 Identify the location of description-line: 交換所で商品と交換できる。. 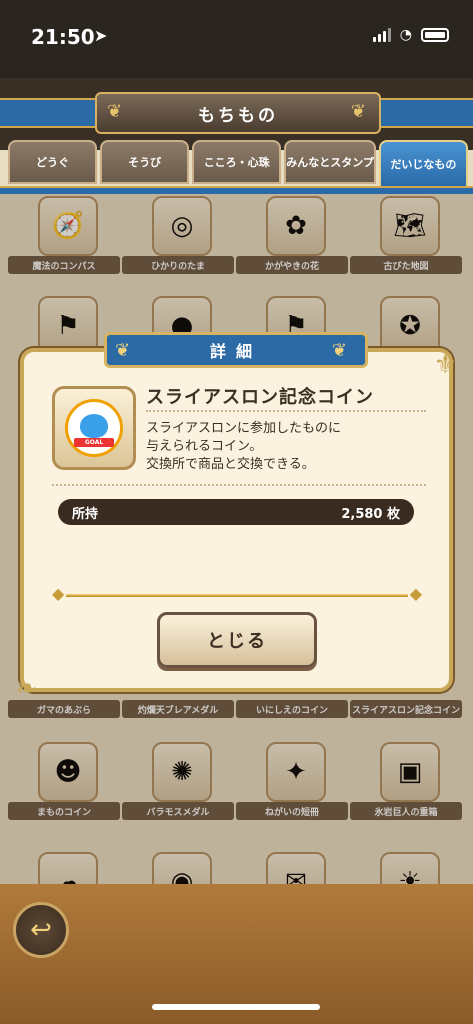
(230, 464).